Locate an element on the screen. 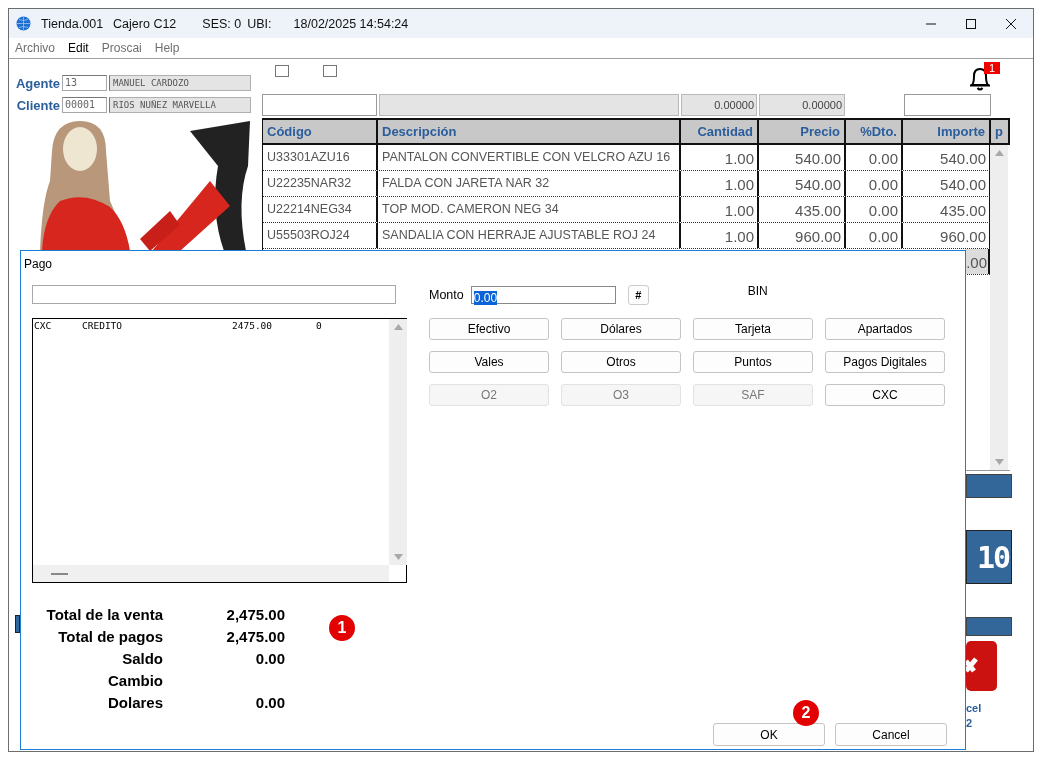  payment-method-button: Vales is located at coordinates (489, 362).